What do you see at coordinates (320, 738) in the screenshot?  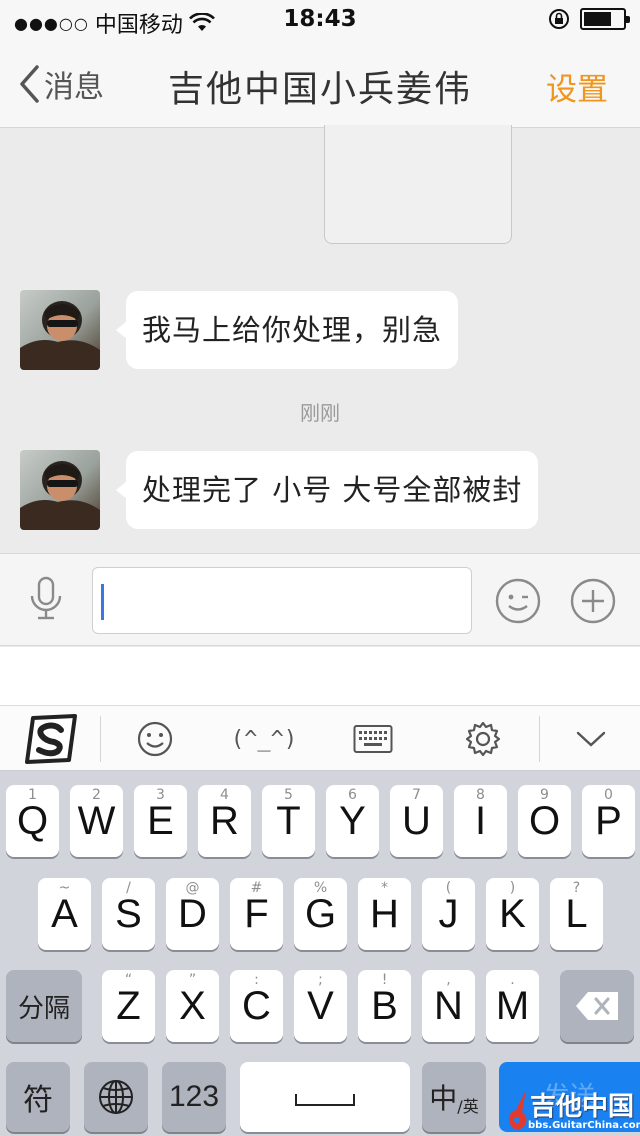 I see `ime-toolbar: (^_^)` at bounding box center [320, 738].